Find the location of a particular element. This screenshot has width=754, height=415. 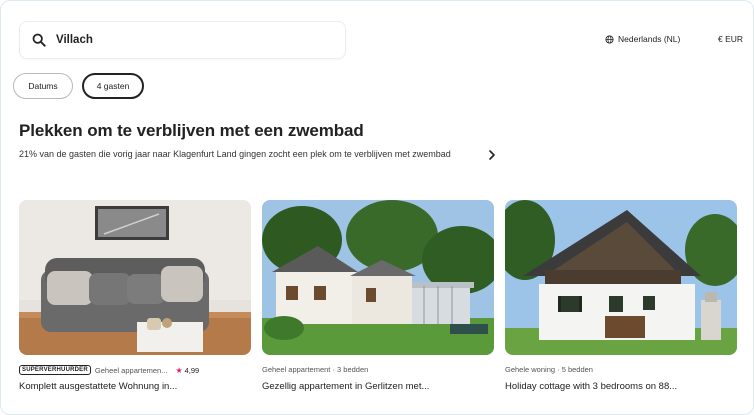

globe-icon is located at coordinates (609, 39).